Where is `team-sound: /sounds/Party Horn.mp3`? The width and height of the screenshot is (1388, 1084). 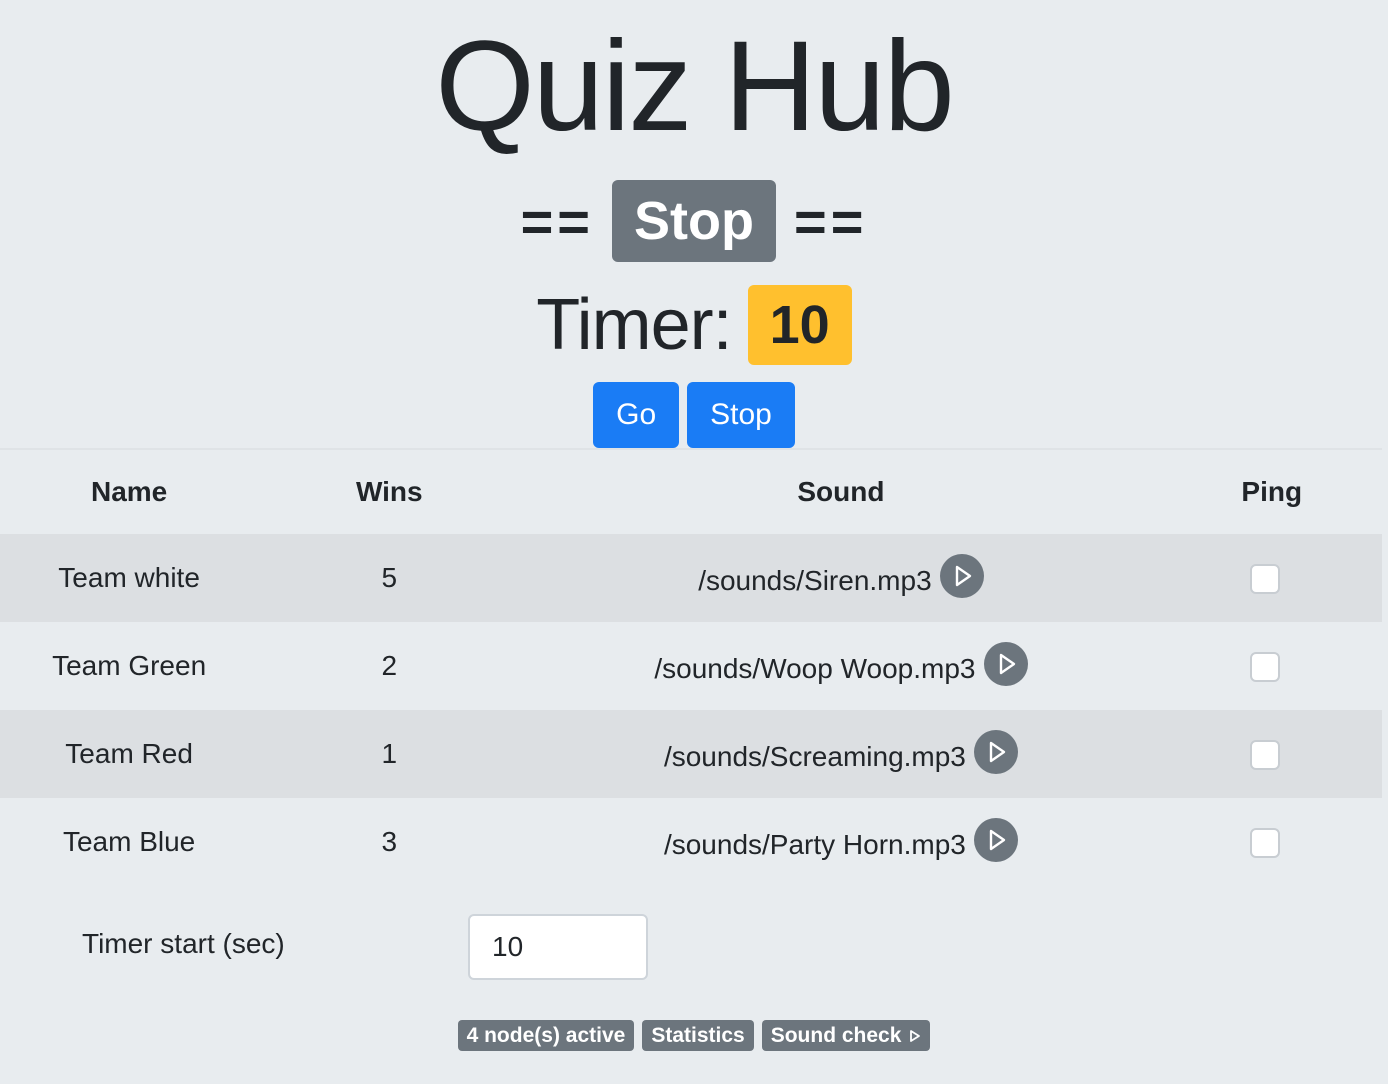
team-sound: /sounds/Party Horn.mp3 is located at coordinates (840, 842).